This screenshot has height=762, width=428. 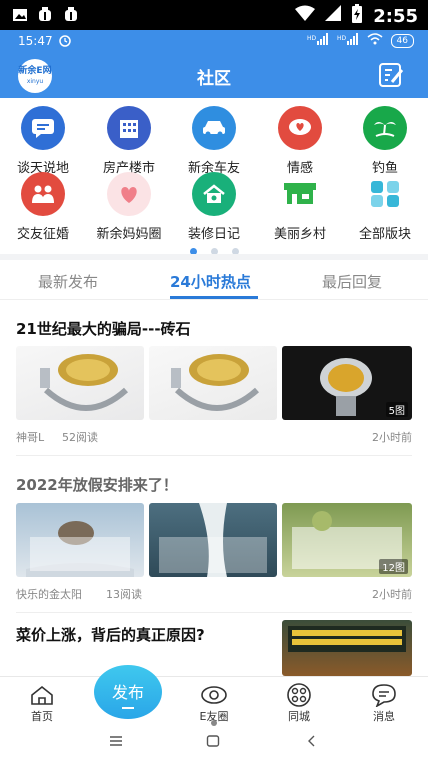 I want to click on post-item: 21世纪最大的骗局---砖石, so click(x=214, y=328).